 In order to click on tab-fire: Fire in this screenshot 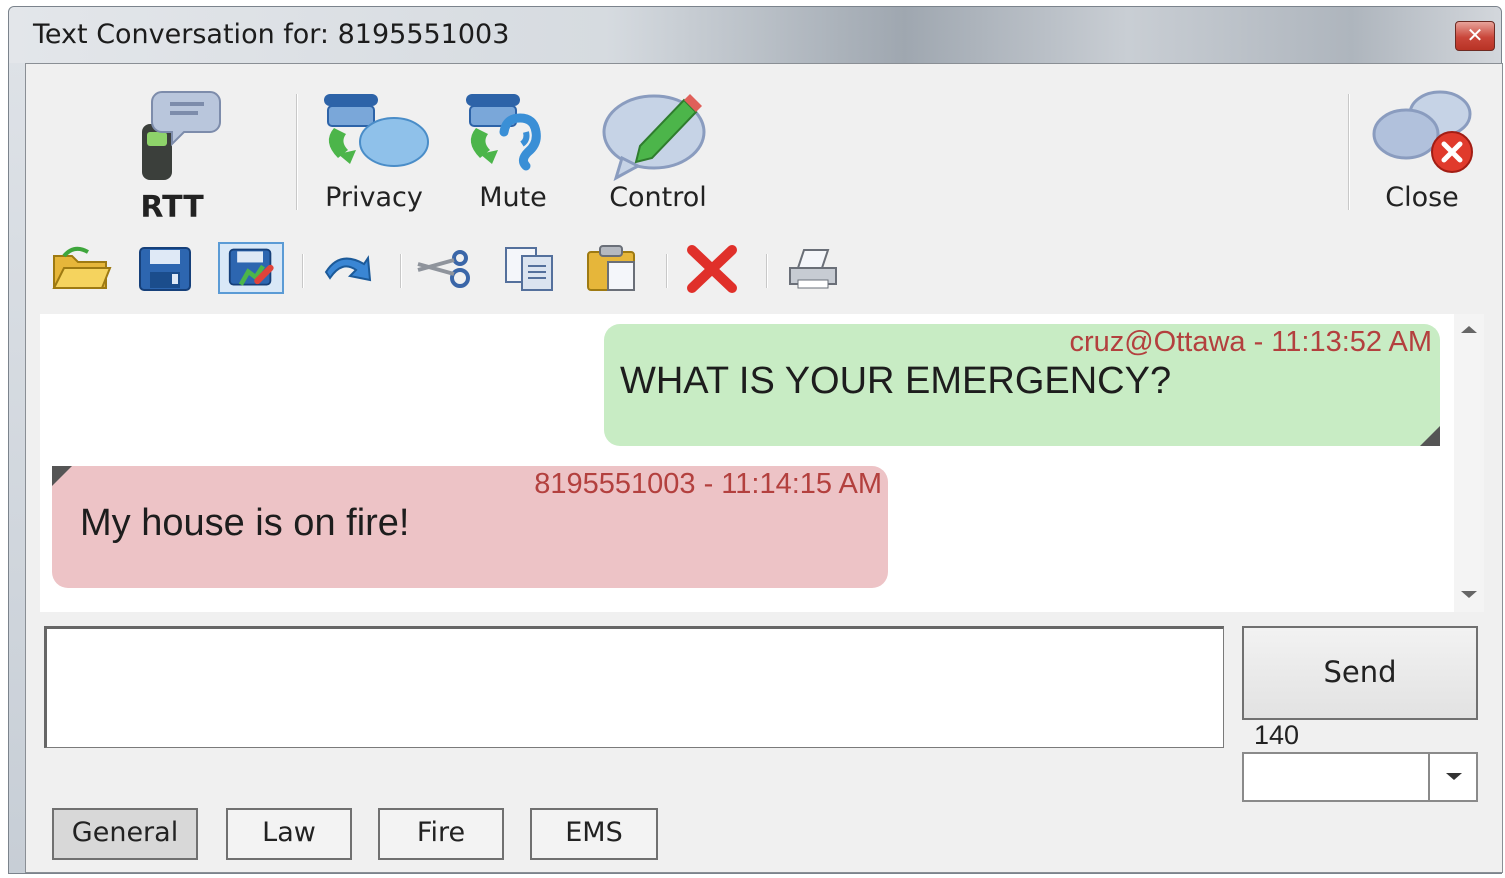, I will do `click(441, 834)`.